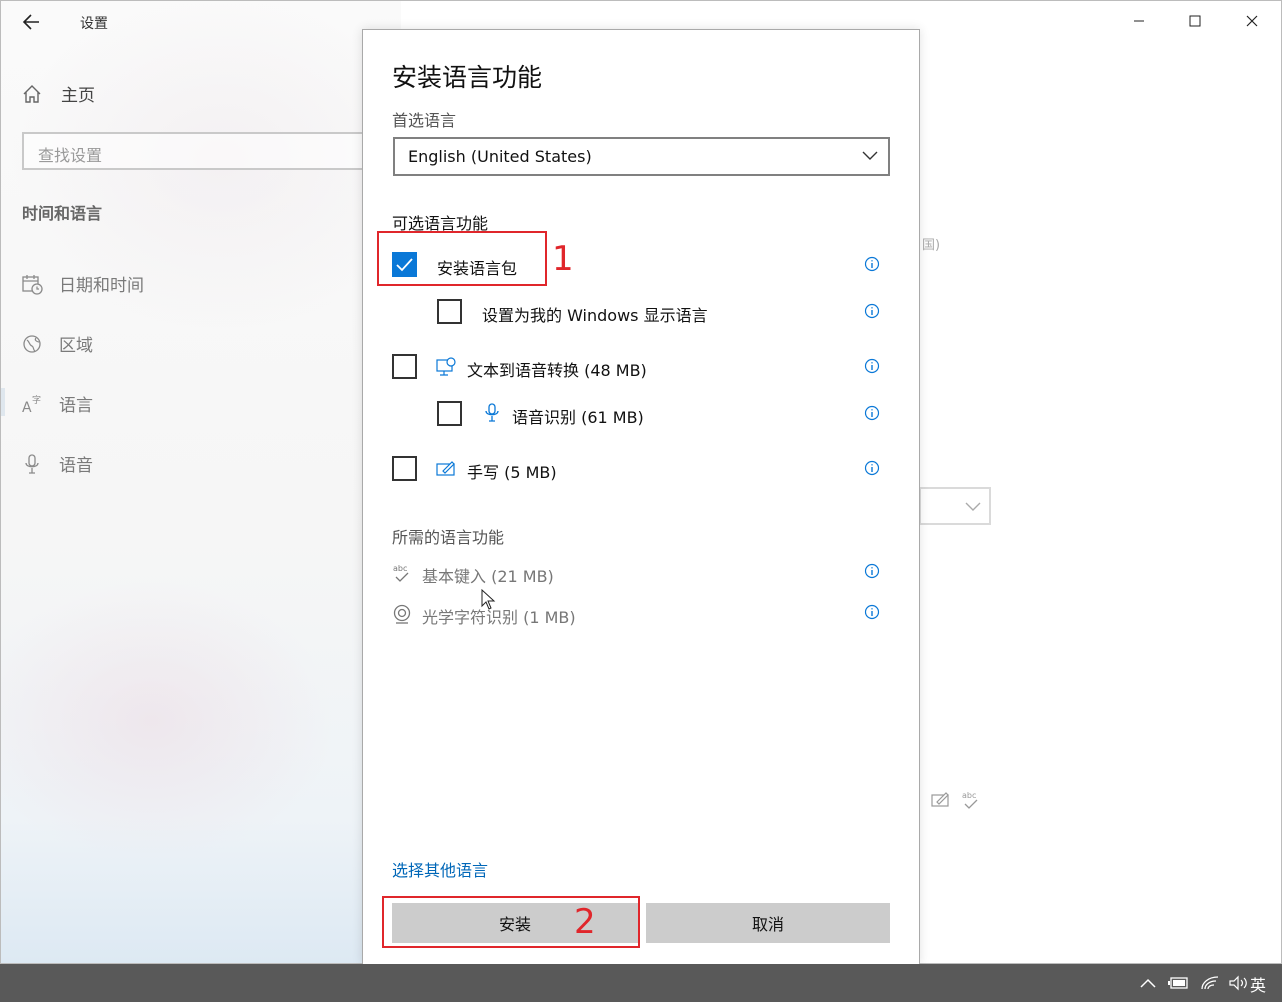 The image size is (1282, 1002). Describe the element at coordinates (641, 469) in the screenshot. I see `option-handwriting: 手写 (5 MB)` at that location.